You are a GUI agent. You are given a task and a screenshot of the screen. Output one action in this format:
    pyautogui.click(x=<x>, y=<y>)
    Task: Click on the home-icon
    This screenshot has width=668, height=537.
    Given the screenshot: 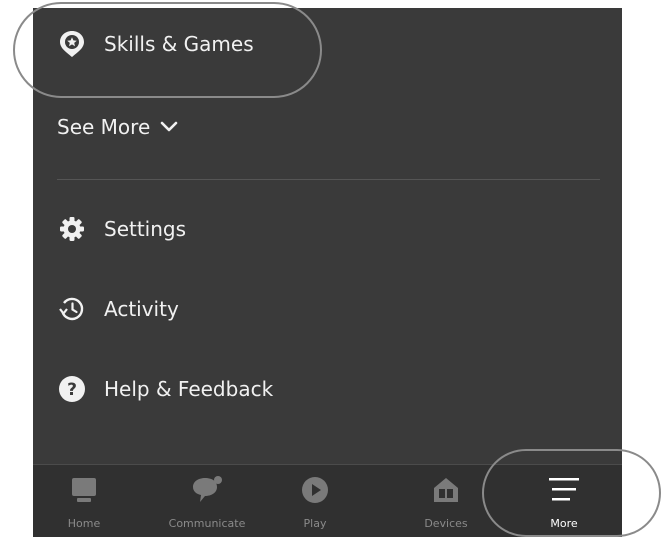 What is the action you would take?
    pyautogui.click(x=84, y=490)
    